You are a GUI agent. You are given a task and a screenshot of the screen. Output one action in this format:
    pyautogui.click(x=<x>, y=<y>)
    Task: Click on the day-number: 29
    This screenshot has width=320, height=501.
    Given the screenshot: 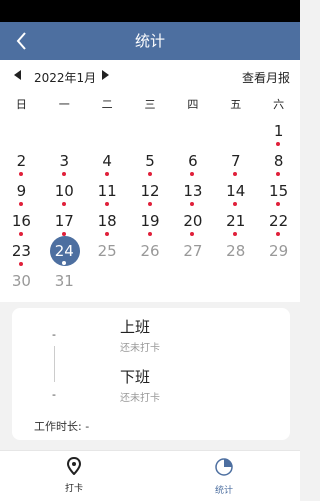 What is the action you would take?
    pyautogui.click(x=279, y=251)
    